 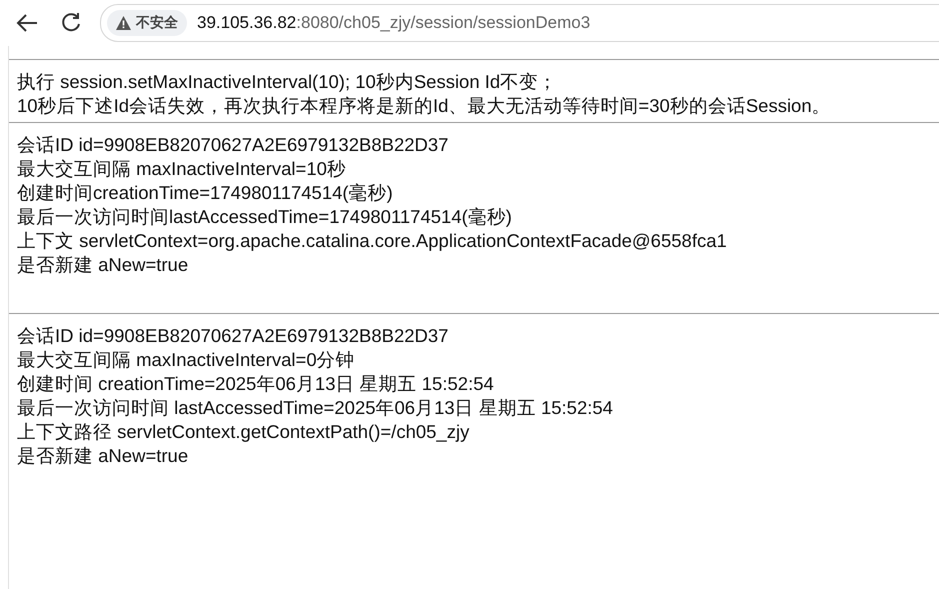 I want to click on session-info-line: 最后一次访问时间 lastAccessedTime=2025年06月13日 星期五 15:52:54, so click(x=315, y=408).